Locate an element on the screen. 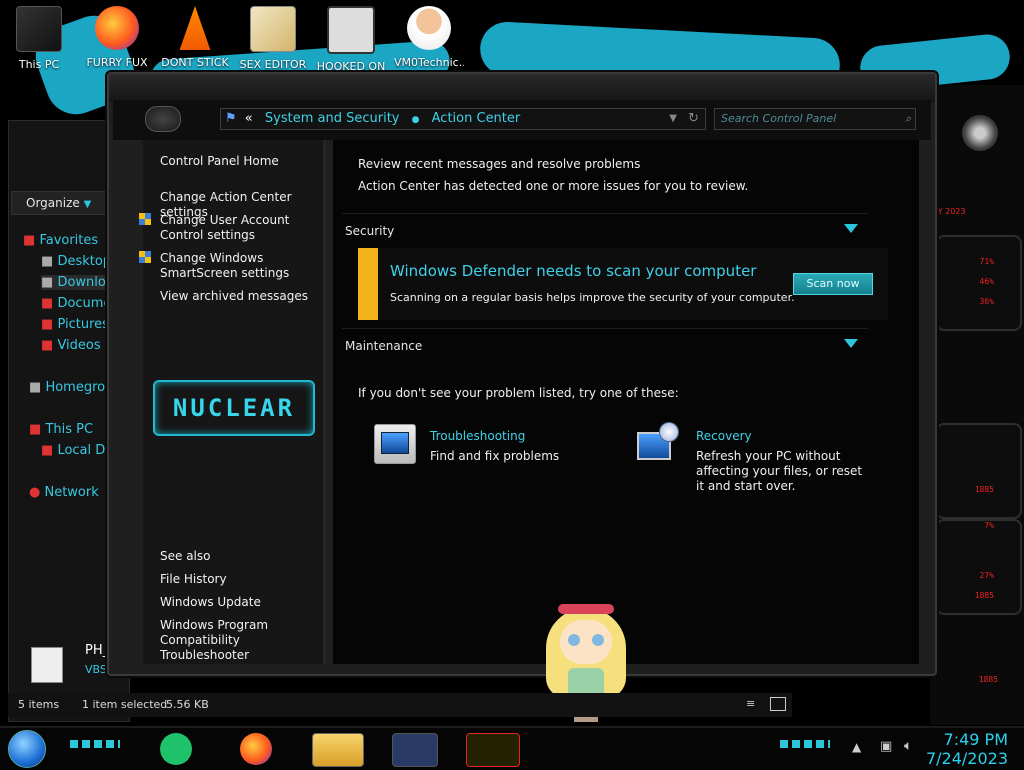 This screenshot has height=770, width=1024. gadget-value: 7% is located at coordinates (989, 525).